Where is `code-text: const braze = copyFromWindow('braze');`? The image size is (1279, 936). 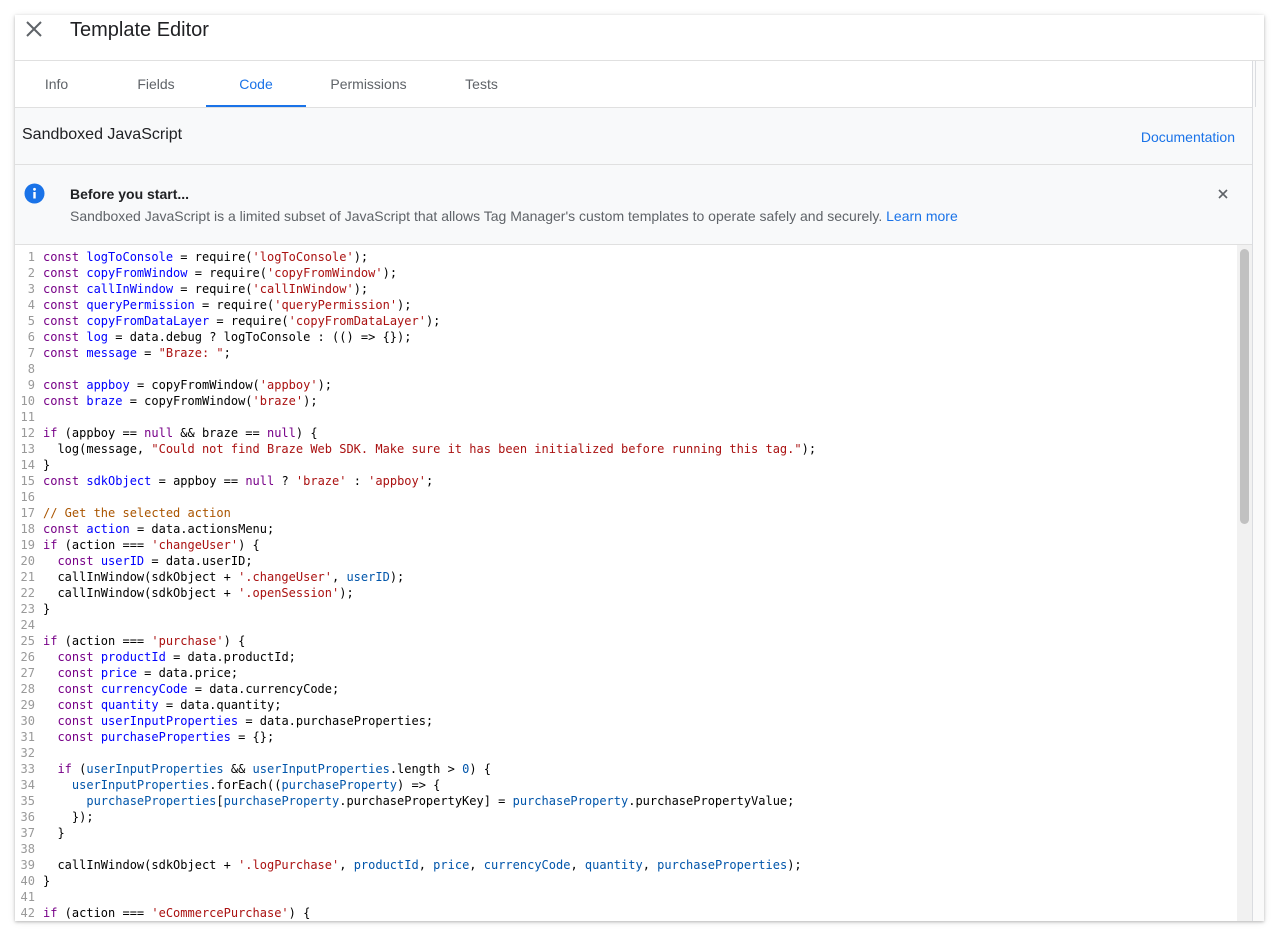 code-text: const braze = copyFromWindow('braze'); is located at coordinates (180, 401).